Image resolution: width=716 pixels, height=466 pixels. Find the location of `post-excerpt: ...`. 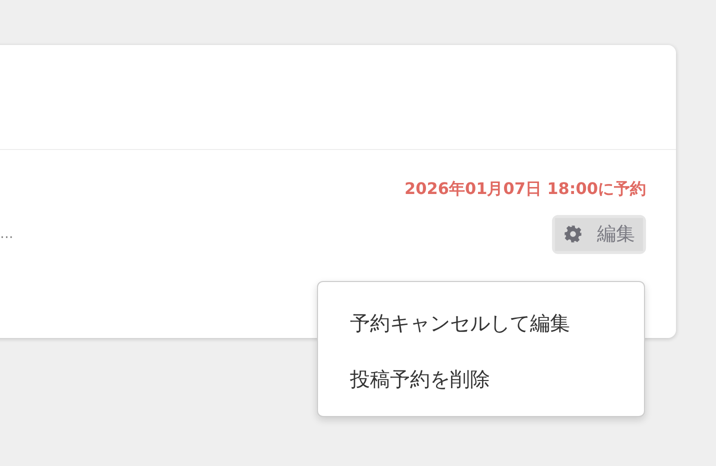

post-excerpt: ... is located at coordinates (7, 234).